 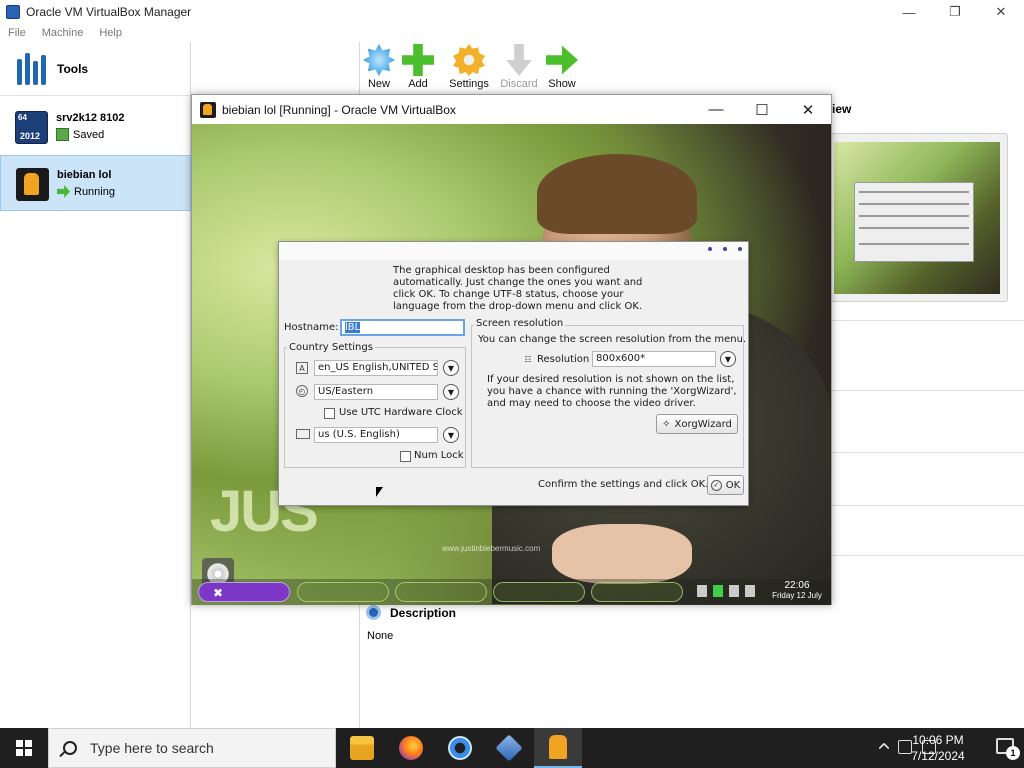 I want to click on menu-file: File, so click(x=17, y=33).